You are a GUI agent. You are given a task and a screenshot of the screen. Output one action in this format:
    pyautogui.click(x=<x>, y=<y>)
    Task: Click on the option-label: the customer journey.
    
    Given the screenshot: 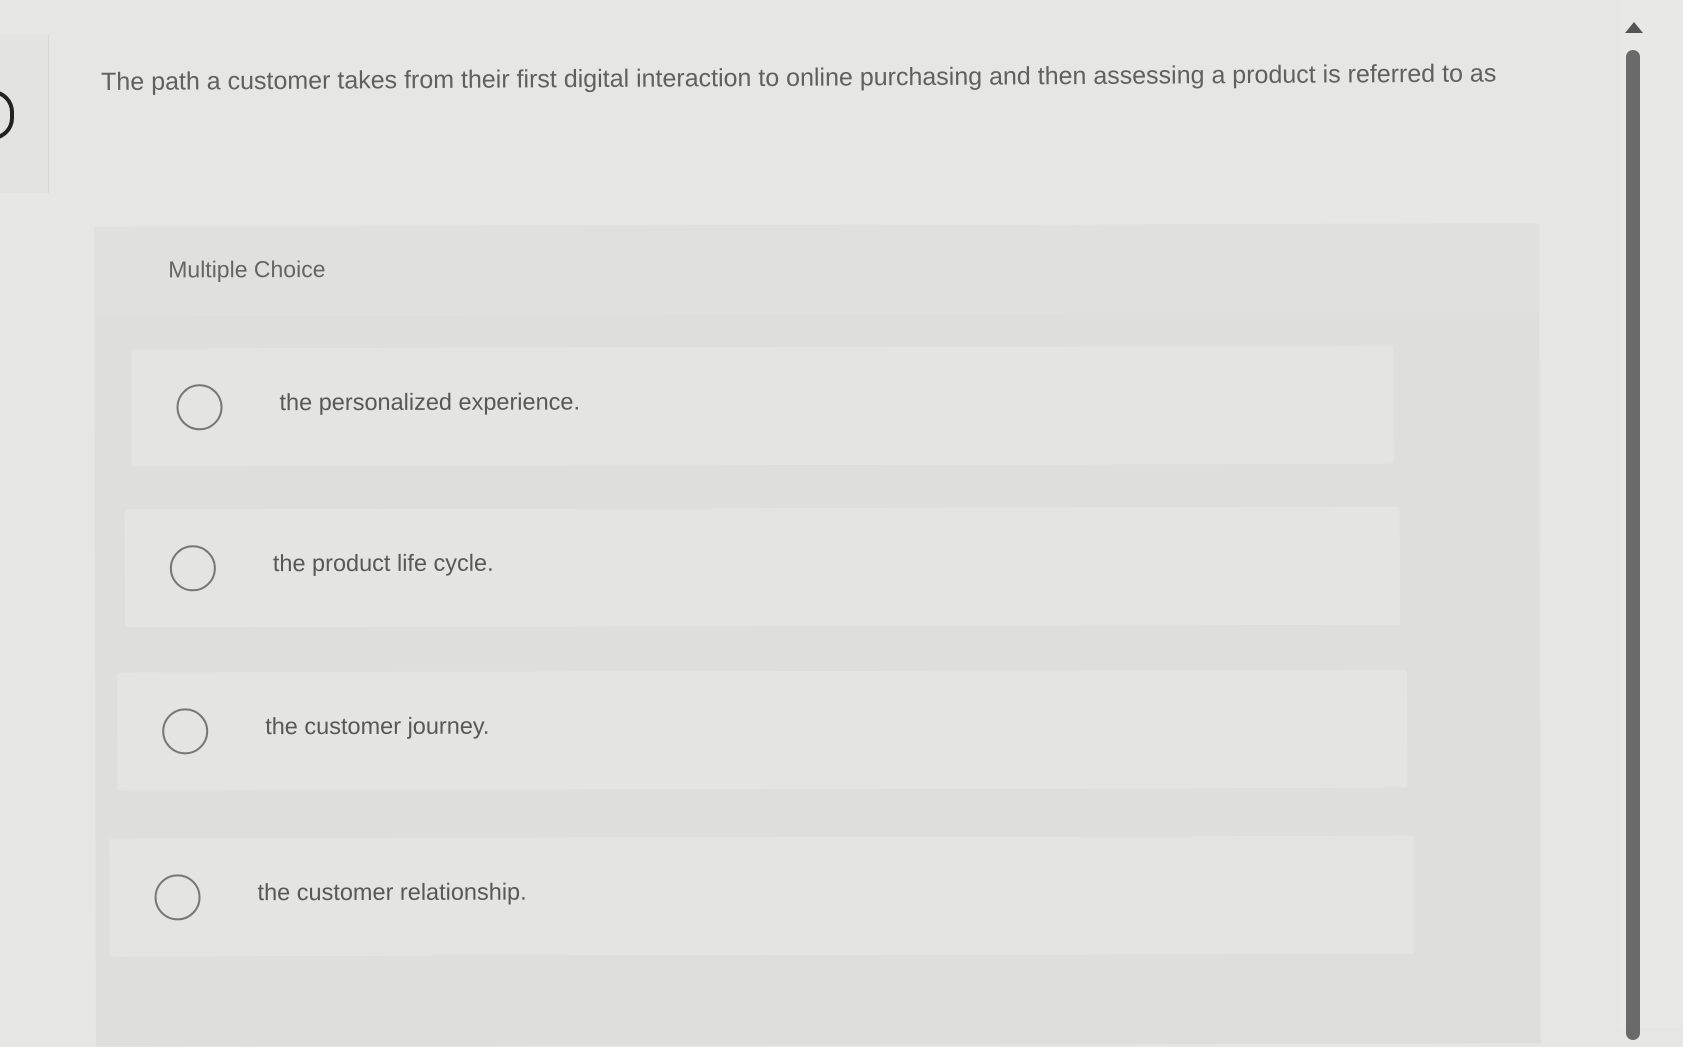 What is the action you would take?
    pyautogui.click(x=377, y=726)
    